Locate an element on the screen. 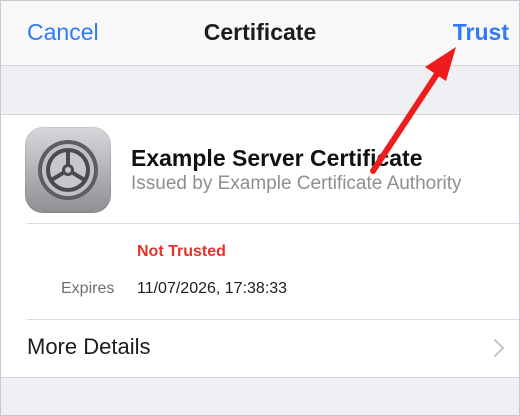  expires-label: Expires is located at coordinates (88, 288).